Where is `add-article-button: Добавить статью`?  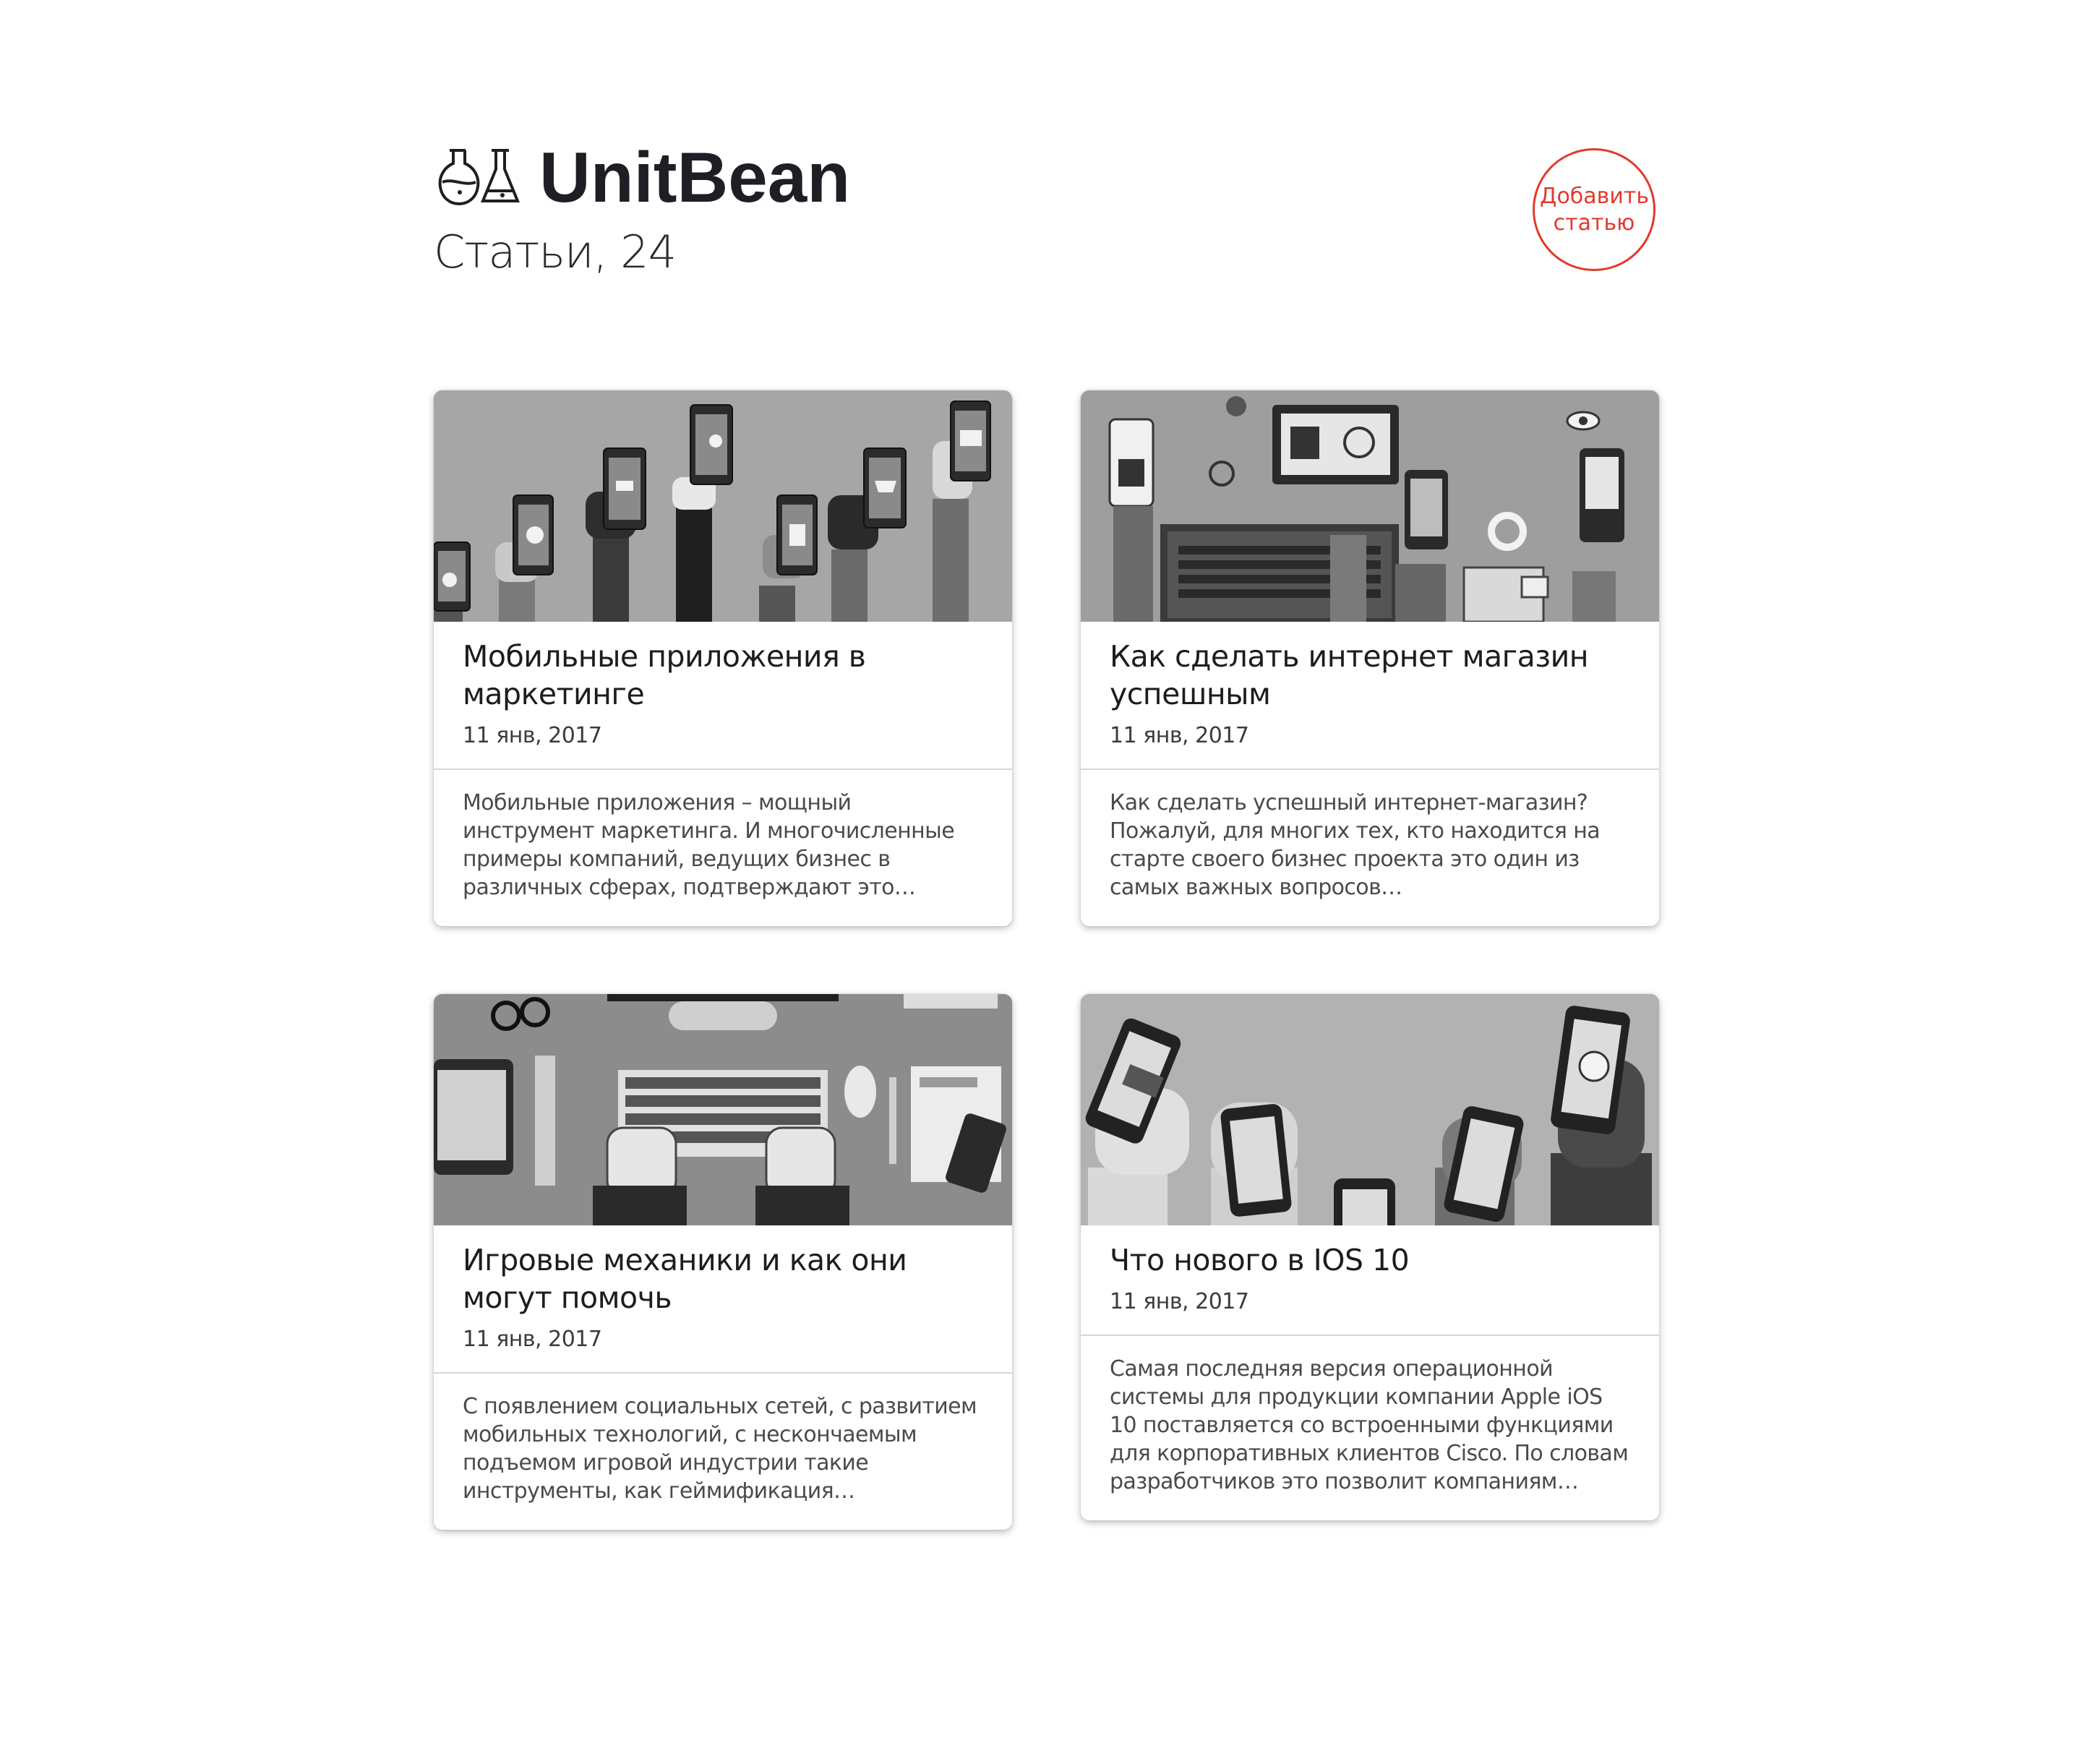 add-article-button: Добавить статью is located at coordinates (1594, 209).